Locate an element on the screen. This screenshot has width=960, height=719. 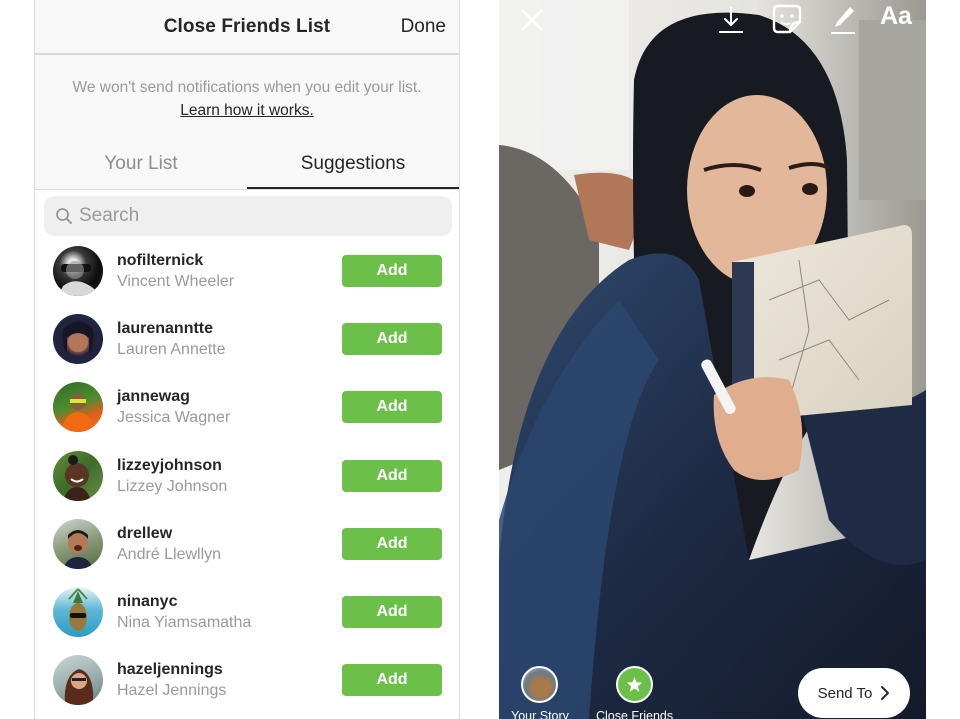
sticker-icon is located at coordinates (787, 21).